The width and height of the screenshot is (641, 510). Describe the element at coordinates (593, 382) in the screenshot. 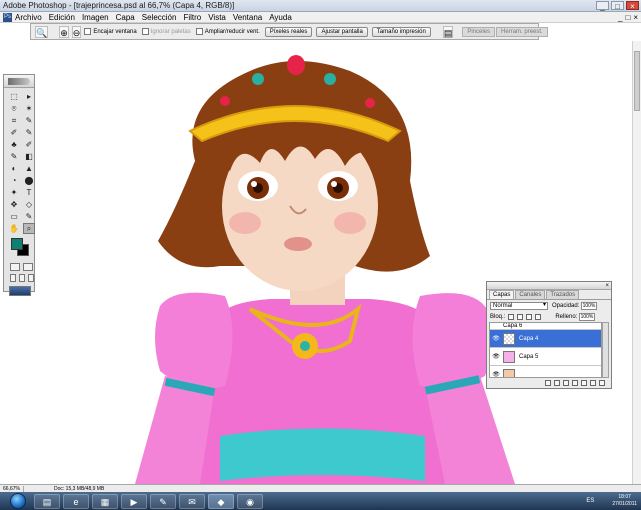

I see `new-layer-icon` at that location.